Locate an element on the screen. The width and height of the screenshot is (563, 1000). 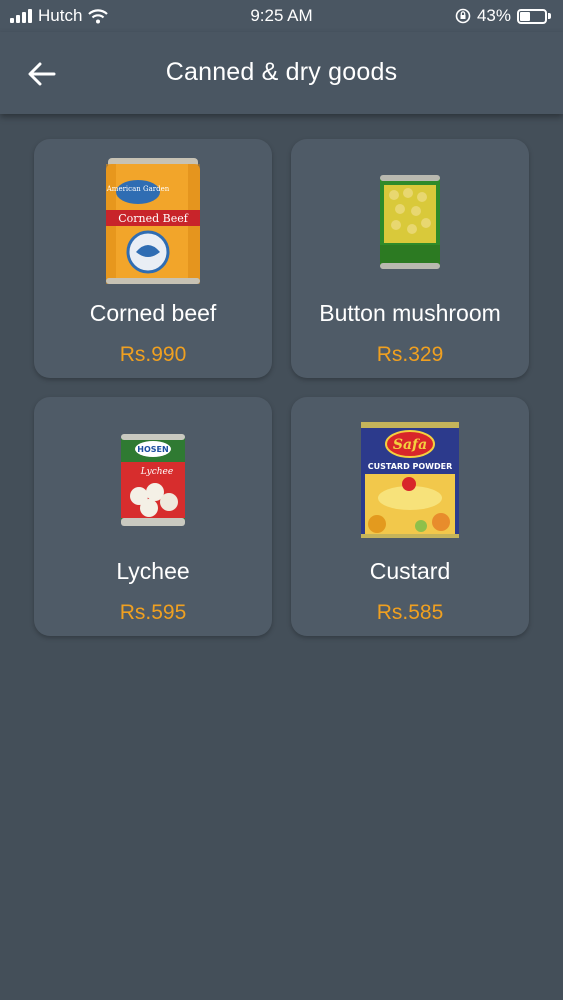
svg-text: HOSEN is located at coordinates (152, 449).